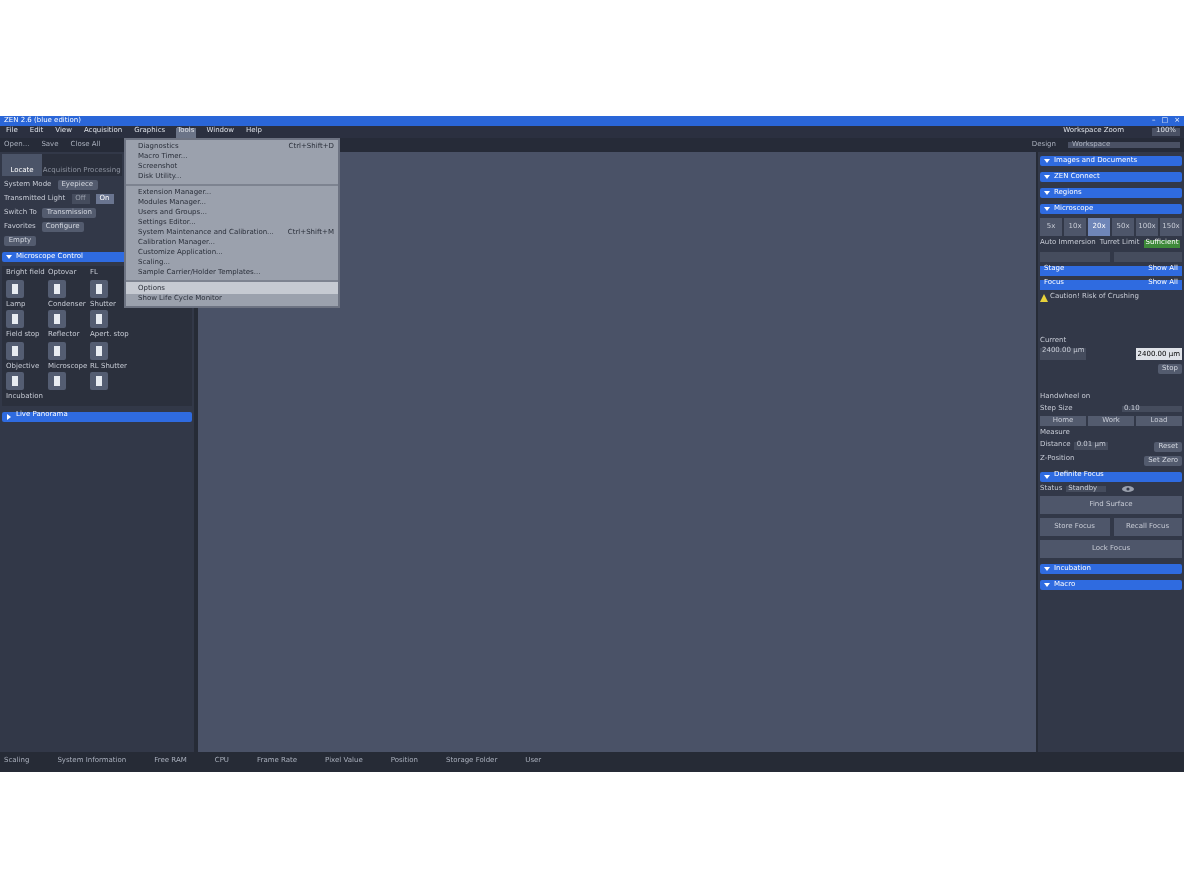 This screenshot has width=1184, height=888. Describe the element at coordinates (1044, 297) in the screenshot. I see `warning-icon` at that location.